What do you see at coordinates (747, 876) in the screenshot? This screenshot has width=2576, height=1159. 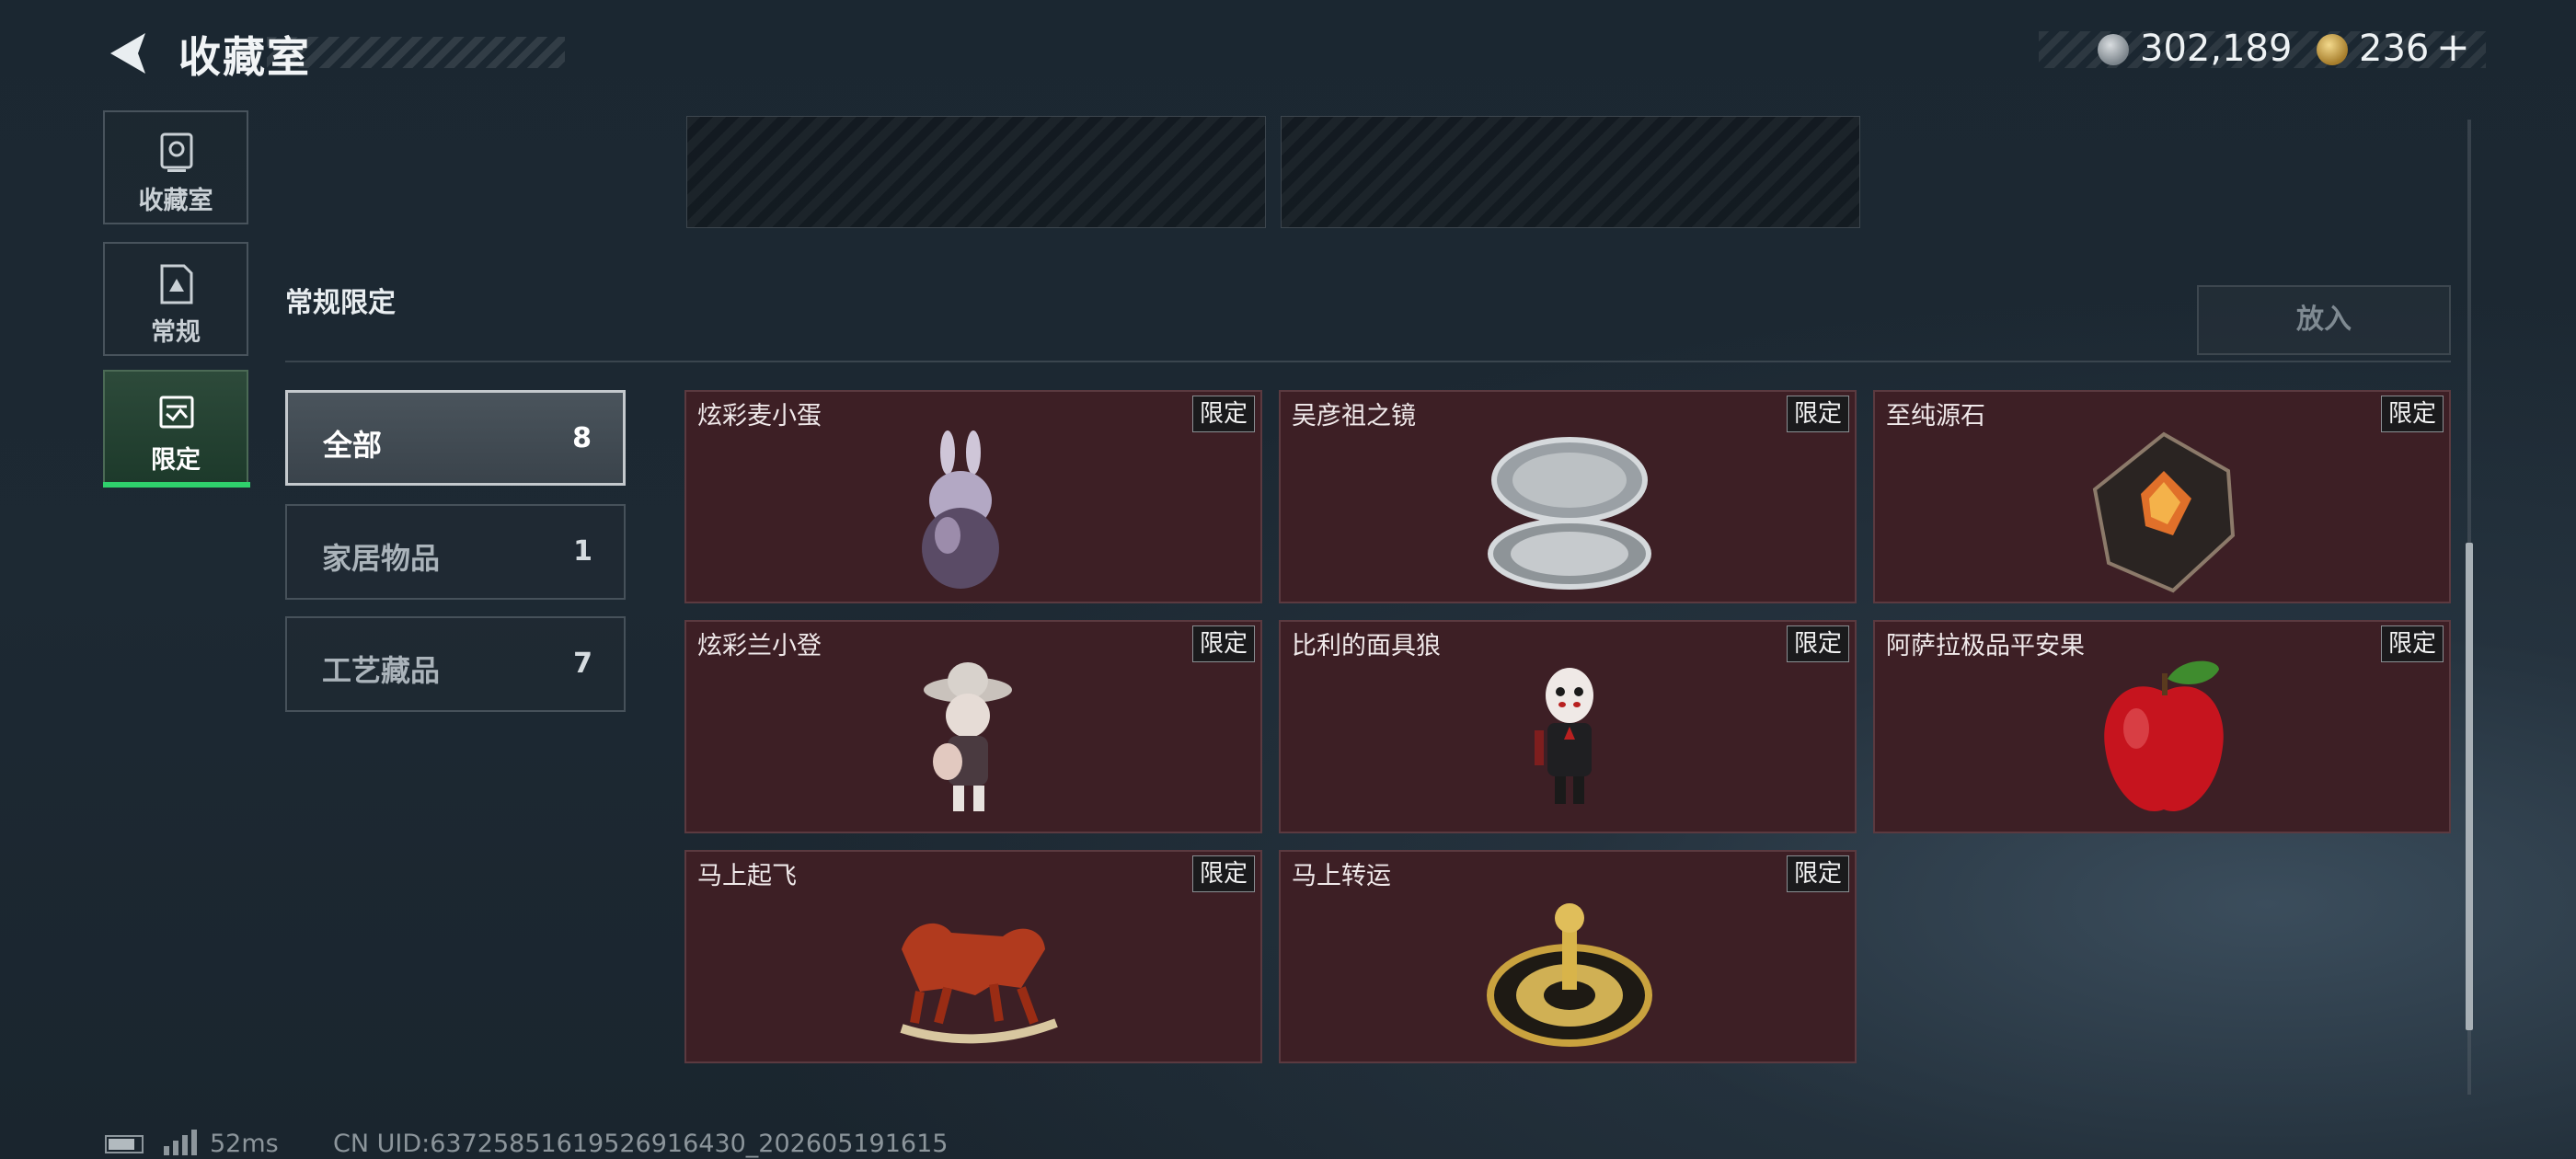 I see `item-name: 马上起飞` at bounding box center [747, 876].